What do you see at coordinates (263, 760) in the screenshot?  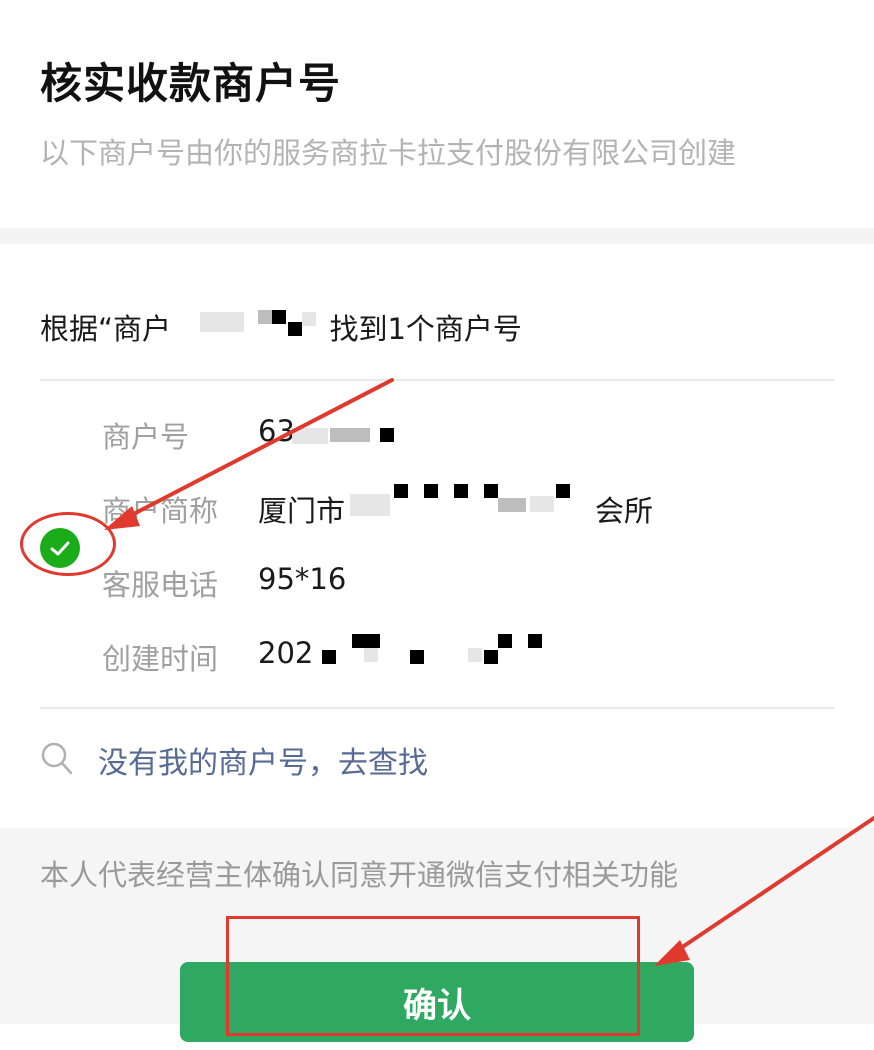 I see `find-merchant-label: 没有我的商户号，去查找` at bounding box center [263, 760].